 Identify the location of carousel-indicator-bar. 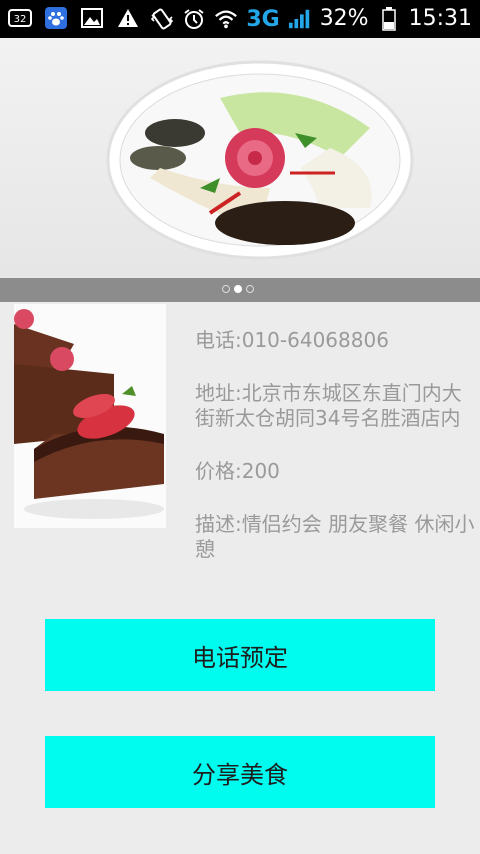
(240, 290).